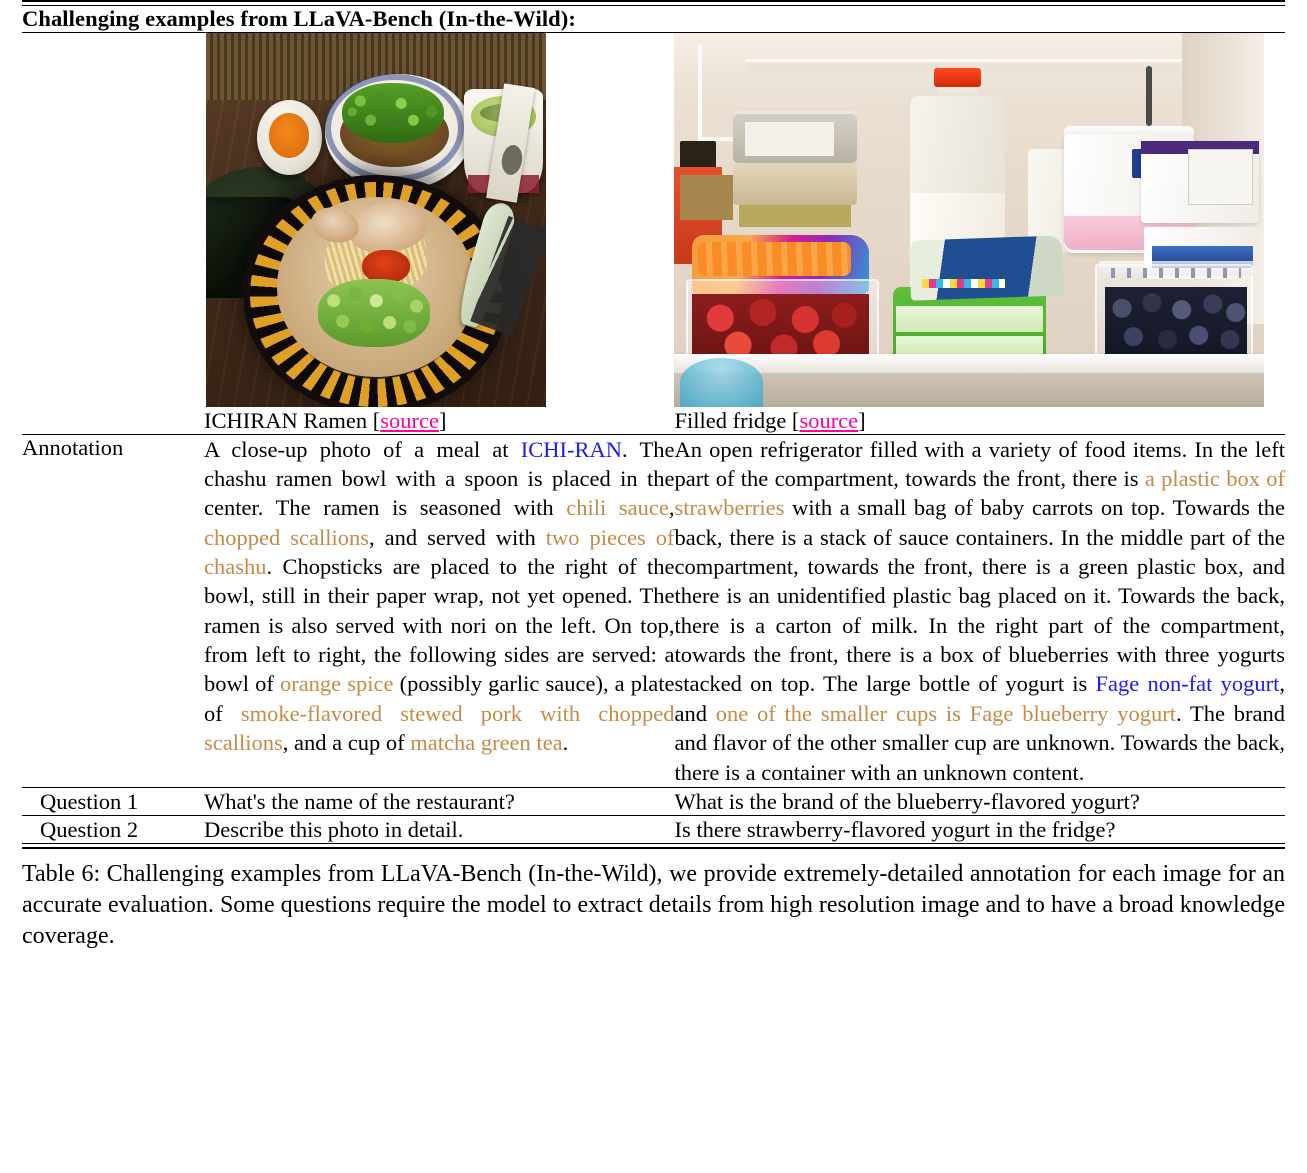 Image resolution: width=1307 pixels, height=1173 pixels. What do you see at coordinates (362, 449) in the screenshot?
I see `plain-text: A close-up photo of a meal at` at bounding box center [362, 449].